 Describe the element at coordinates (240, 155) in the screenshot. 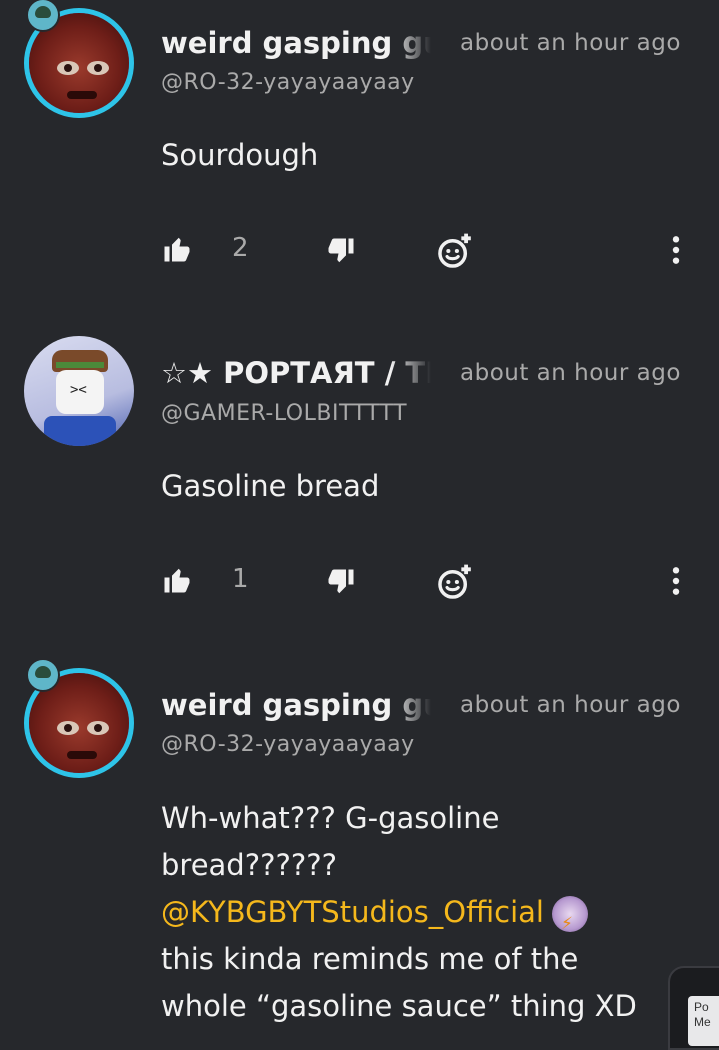

I see `comment-text: Sourdough` at that location.